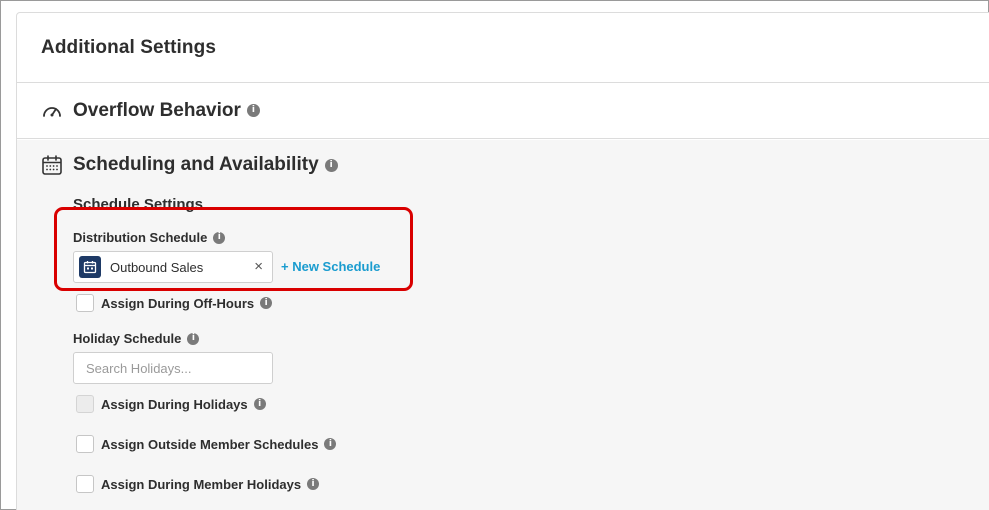 The width and height of the screenshot is (989, 510). Describe the element at coordinates (201, 484) in the screenshot. I see `member-holidays-label-text: Assign During Member Holidays` at that location.